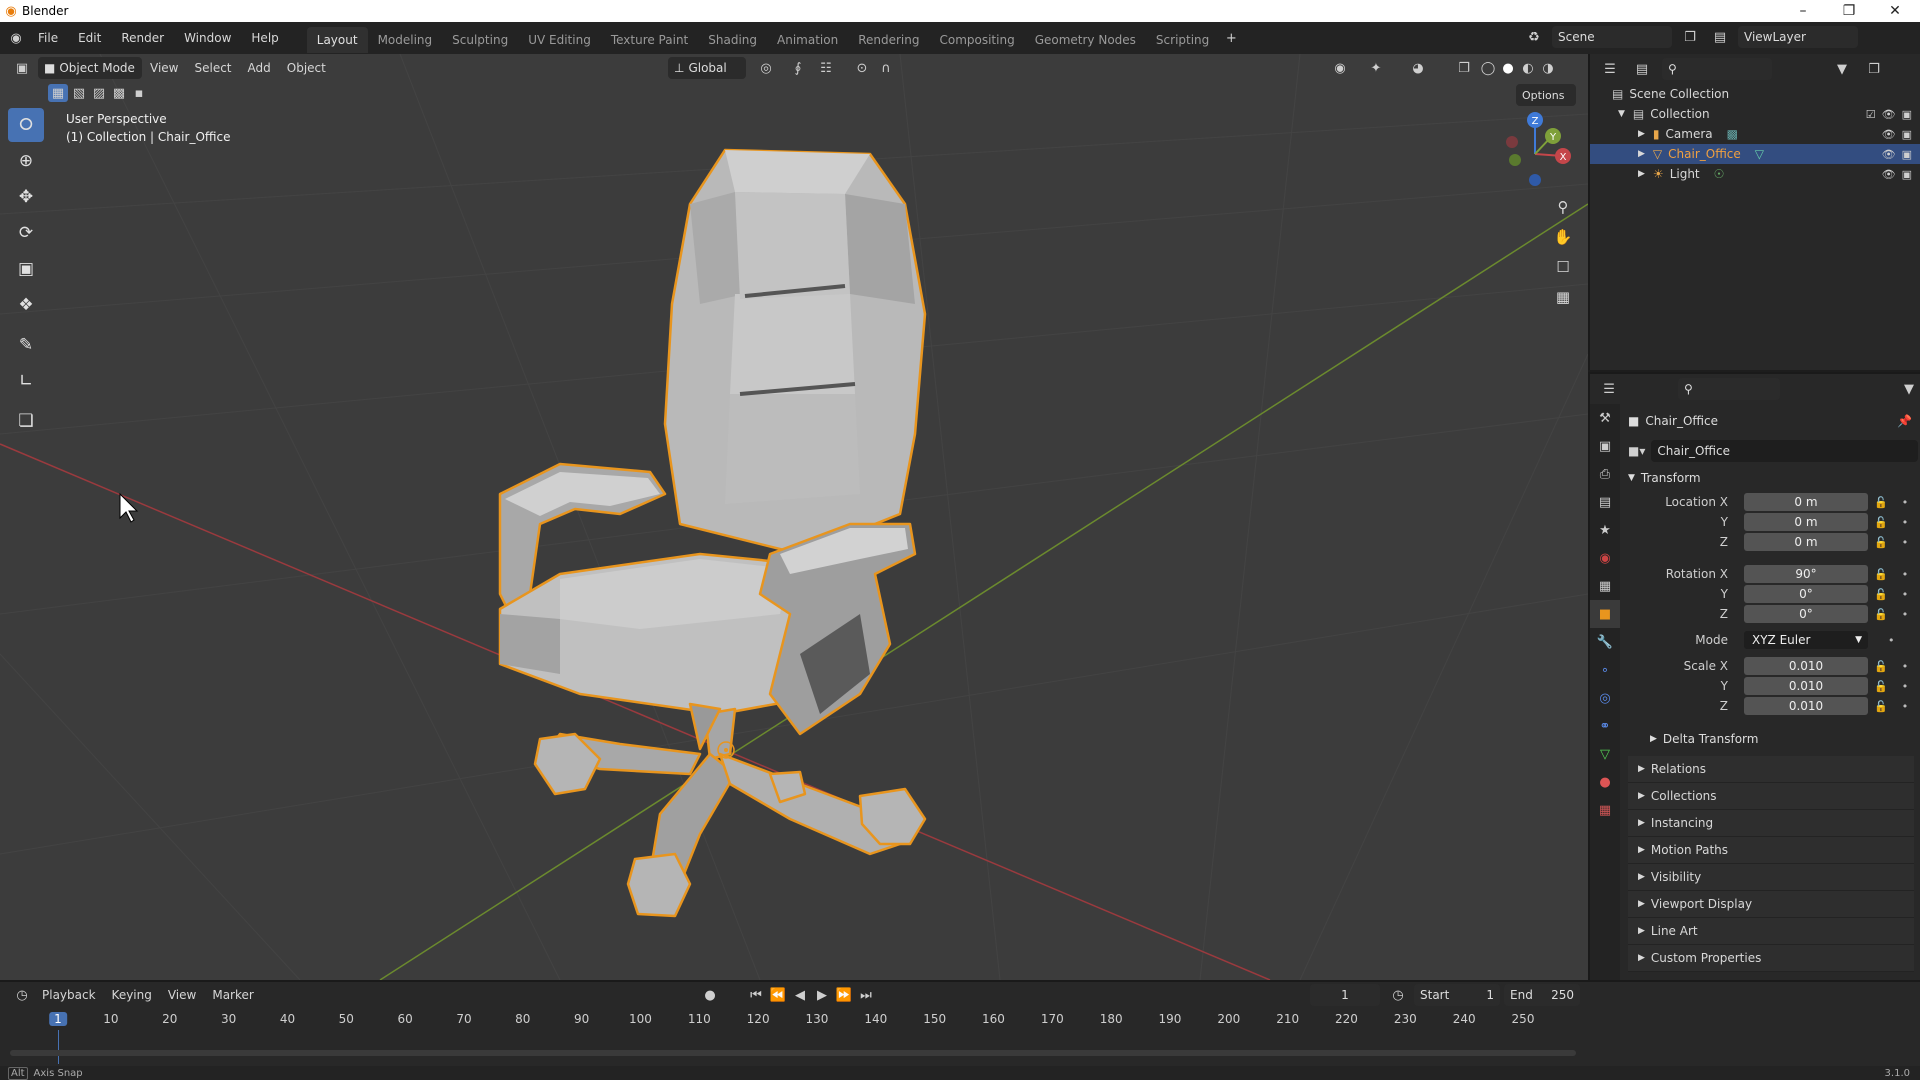  What do you see at coordinates (1636, 451) in the screenshot?
I see `object-type-dropdown-icon: ■▾` at bounding box center [1636, 451].